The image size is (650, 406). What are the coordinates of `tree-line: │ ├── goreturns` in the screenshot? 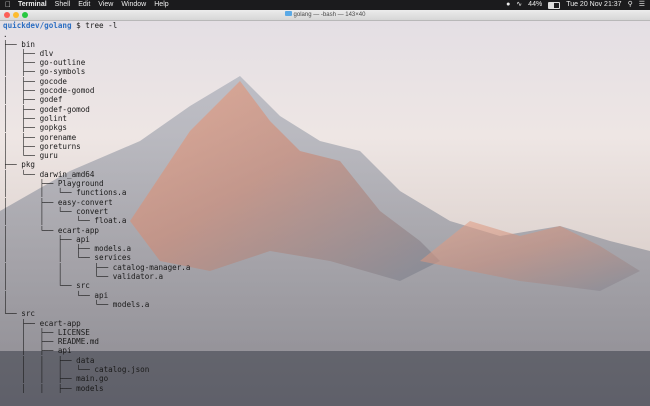 It's located at (42, 146).